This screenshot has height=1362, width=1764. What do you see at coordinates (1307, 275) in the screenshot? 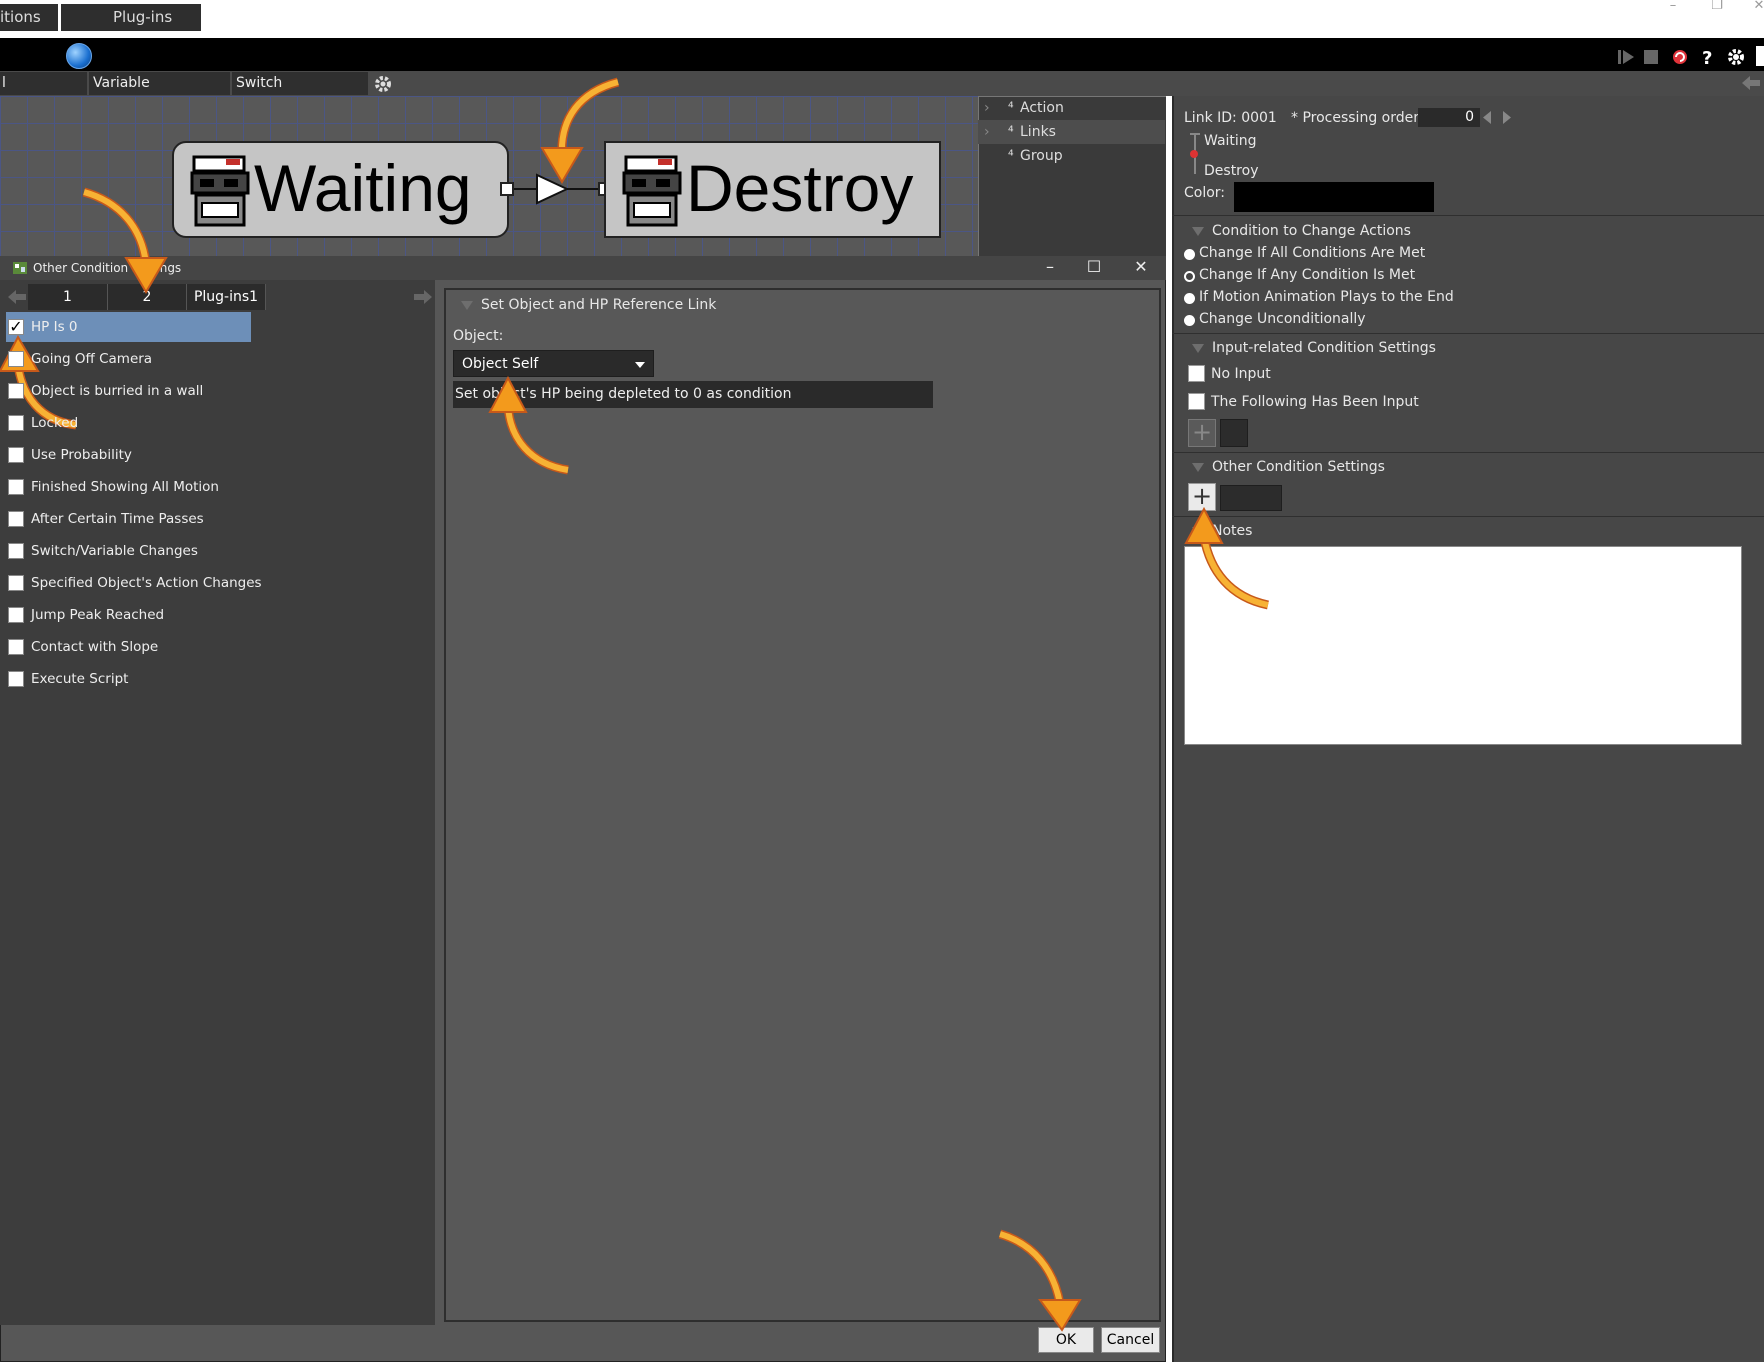
I see `radio-label-any-condition: Change If Any Condition Is Met` at bounding box center [1307, 275].